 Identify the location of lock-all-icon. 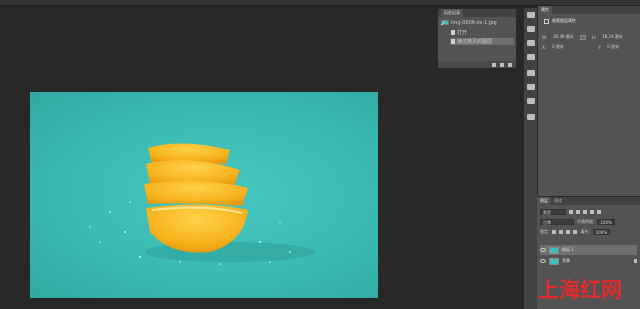
(575, 231).